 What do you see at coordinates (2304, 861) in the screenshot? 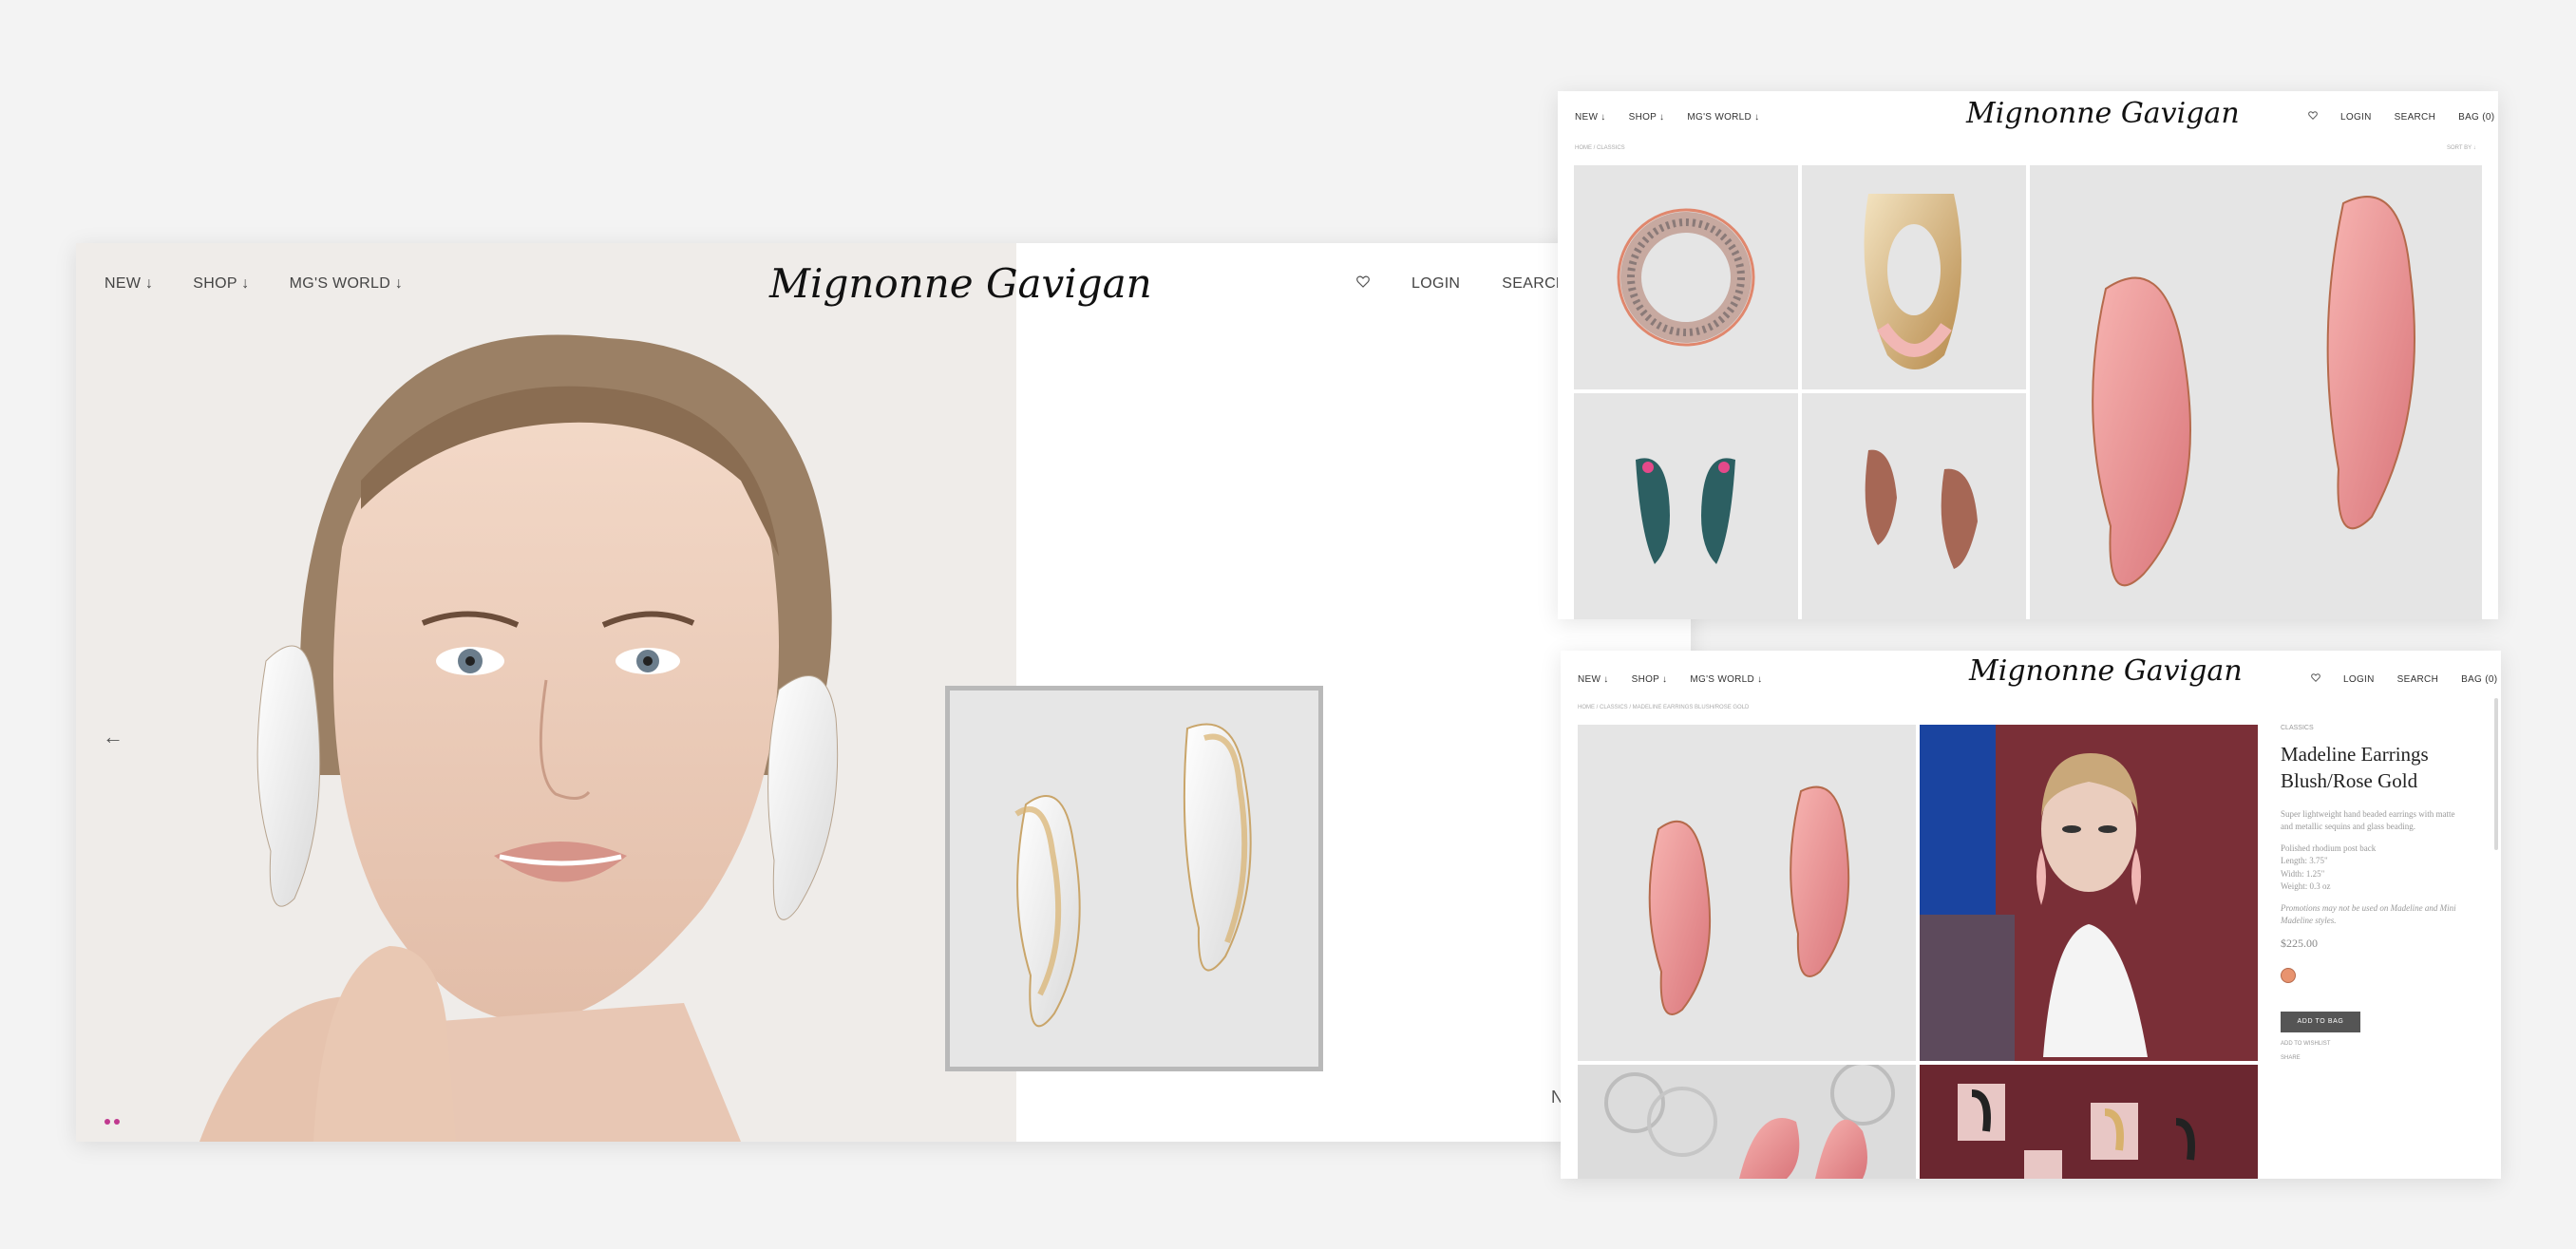
I see `spec-item: Length: 3.75"` at bounding box center [2304, 861].